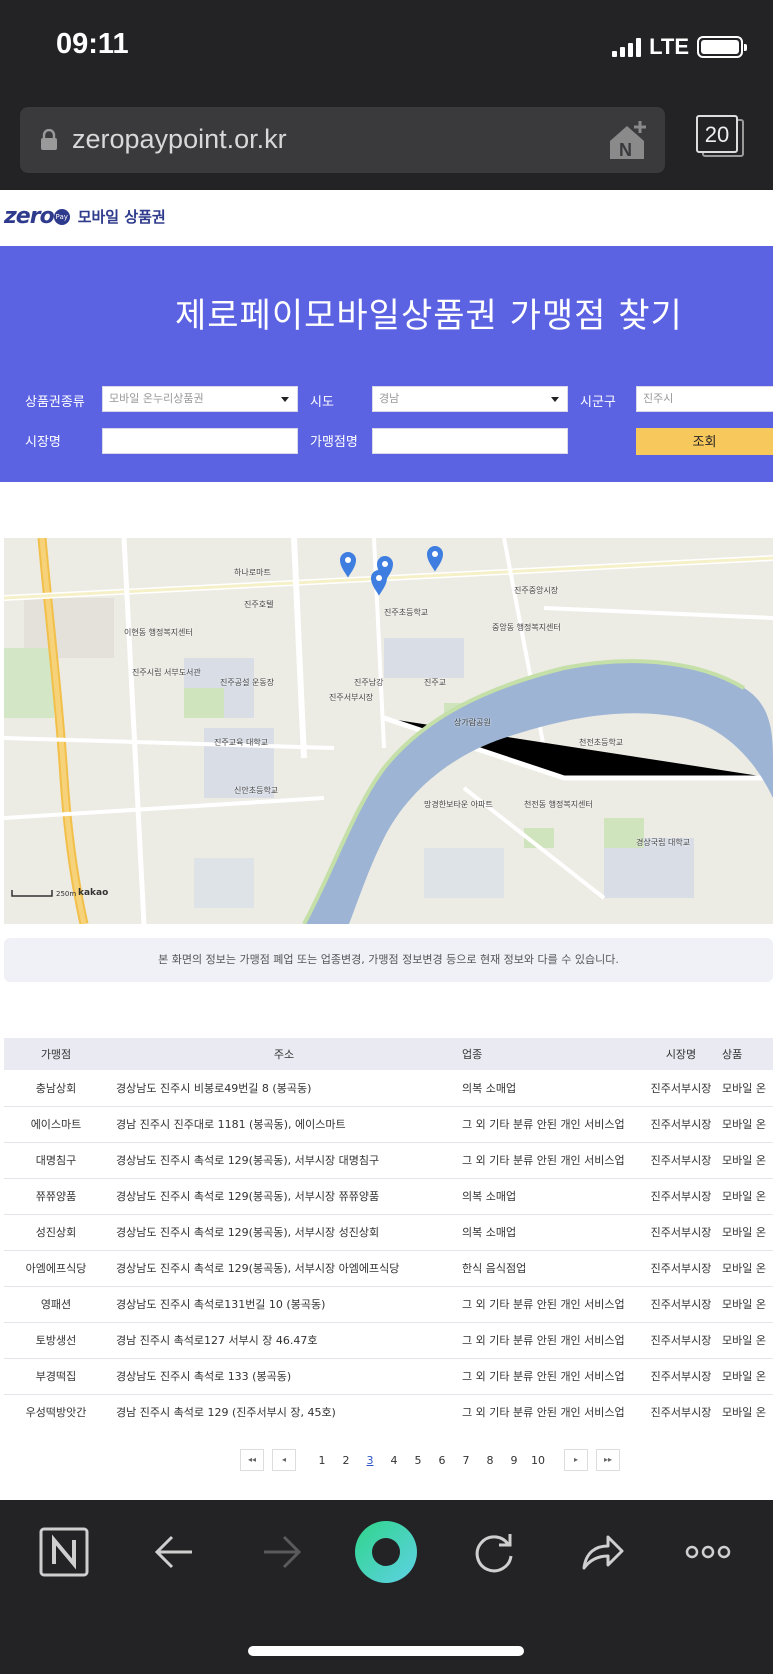 Image resolution: width=773 pixels, height=1674 pixels. Describe the element at coordinates (284, 1268) in the screenshot. I see `address-cell: 경상남도 진주시 촉석로 129(봉곡동), 서부시장 아엠에프식당` at that location.